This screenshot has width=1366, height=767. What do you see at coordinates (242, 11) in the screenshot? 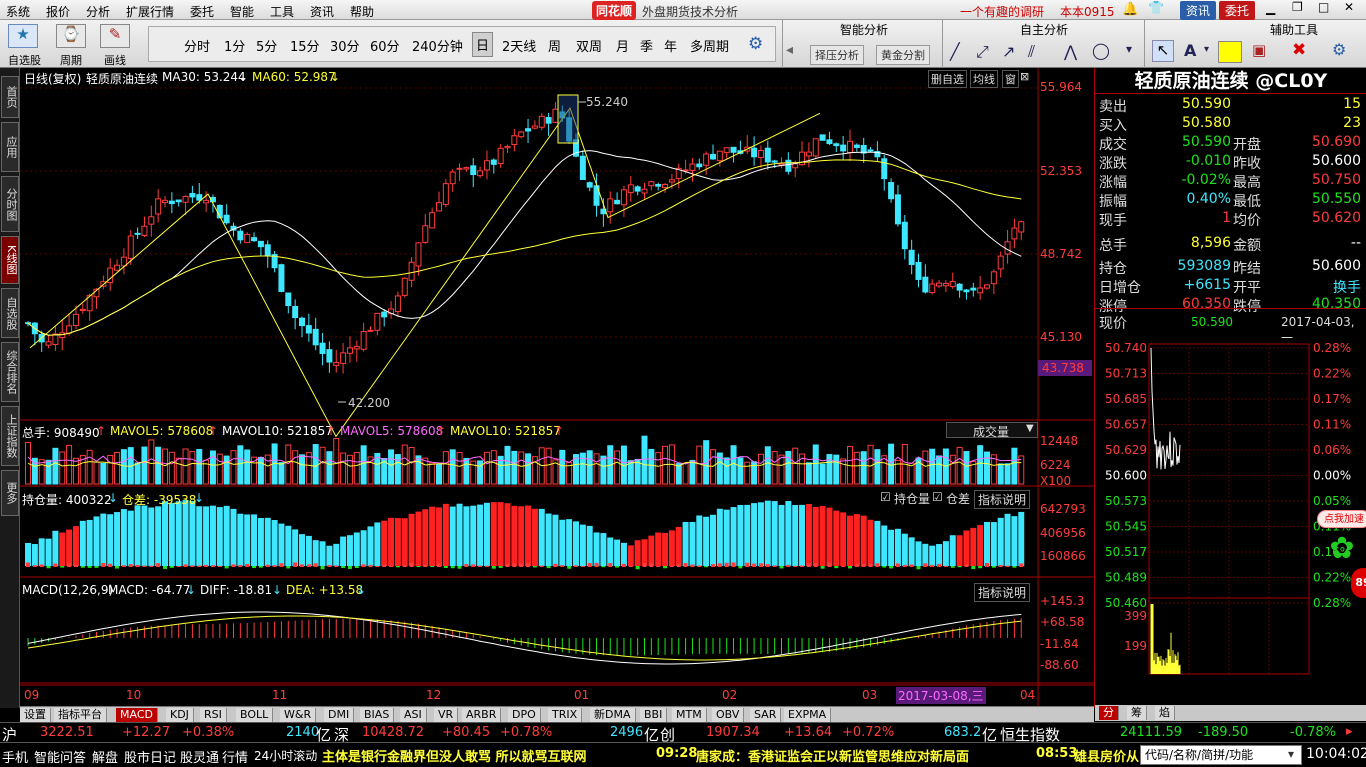
I see `menu-smart: 智能` at bounding box center [242, 11].